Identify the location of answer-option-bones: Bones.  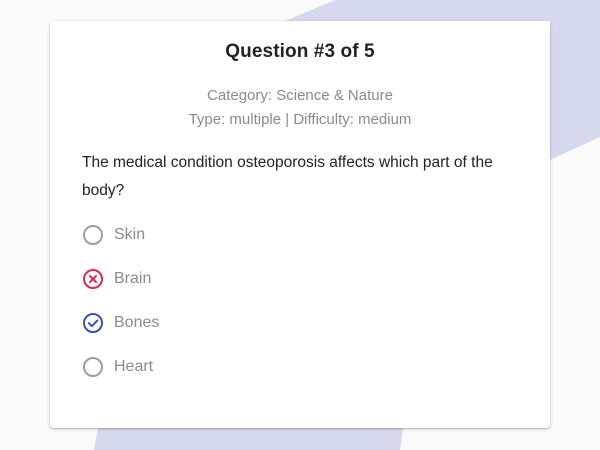
(120, 323).